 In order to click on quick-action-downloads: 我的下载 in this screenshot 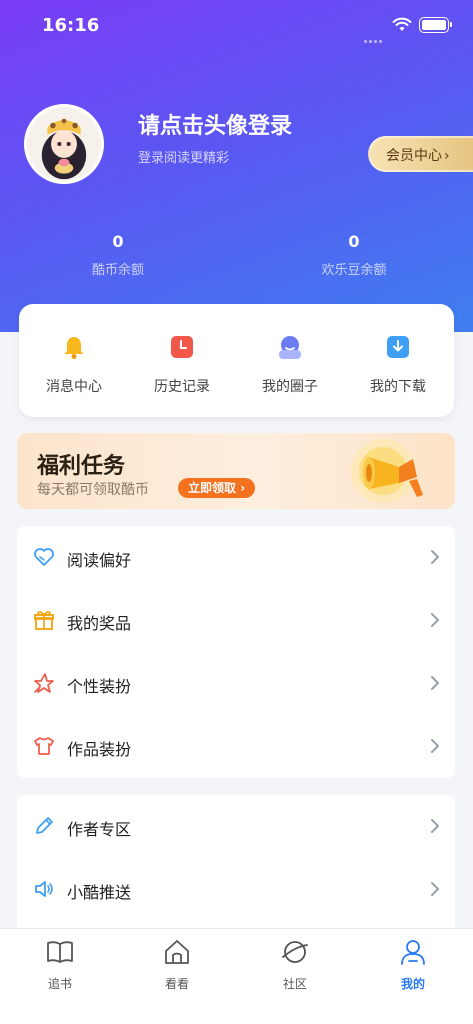, I will do `click(398, 365)`.